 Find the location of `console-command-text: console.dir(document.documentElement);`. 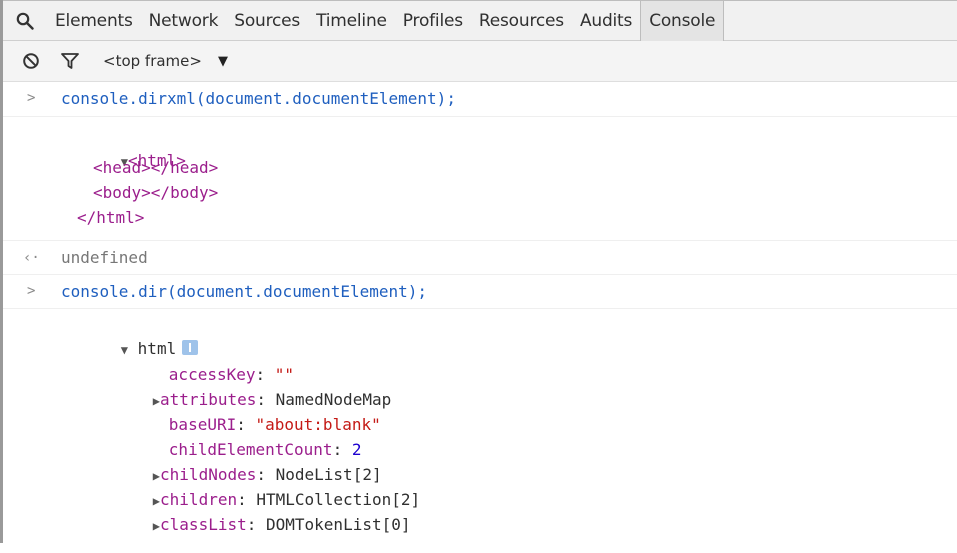

console-command-text: console.dir(document.documentElement); is located at coordinates (244, 291).